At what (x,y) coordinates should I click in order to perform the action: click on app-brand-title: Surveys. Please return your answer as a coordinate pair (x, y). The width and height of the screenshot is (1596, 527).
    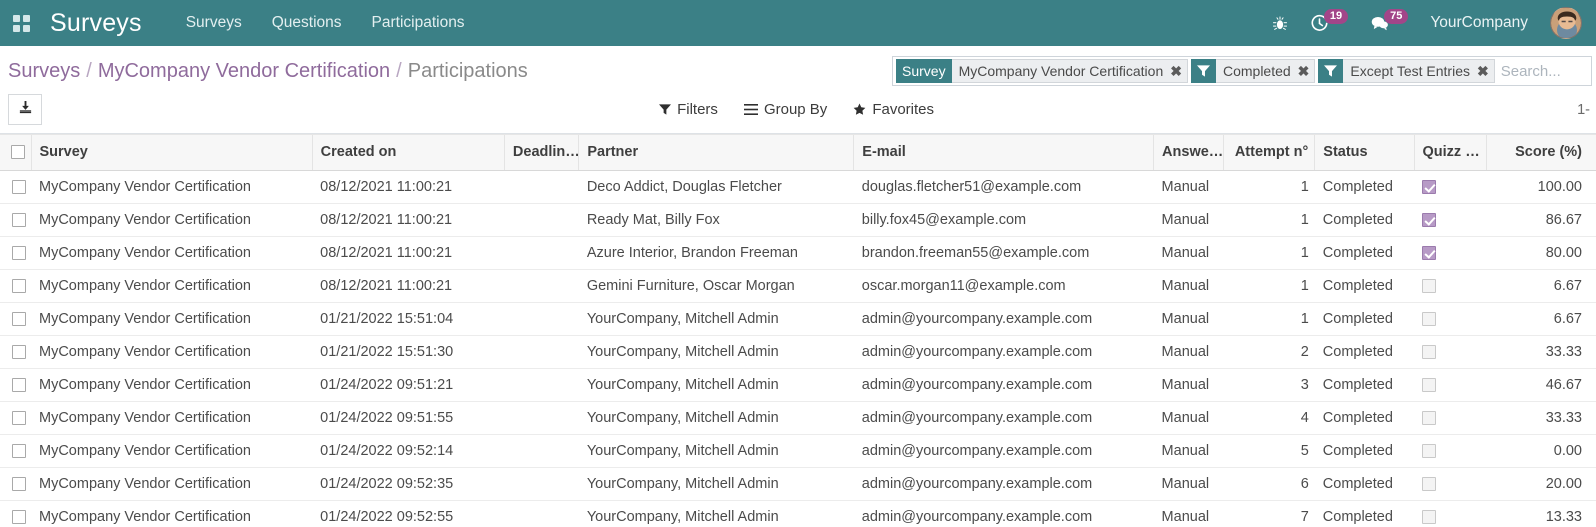
    Looking at the image, I should click on (96, 23).